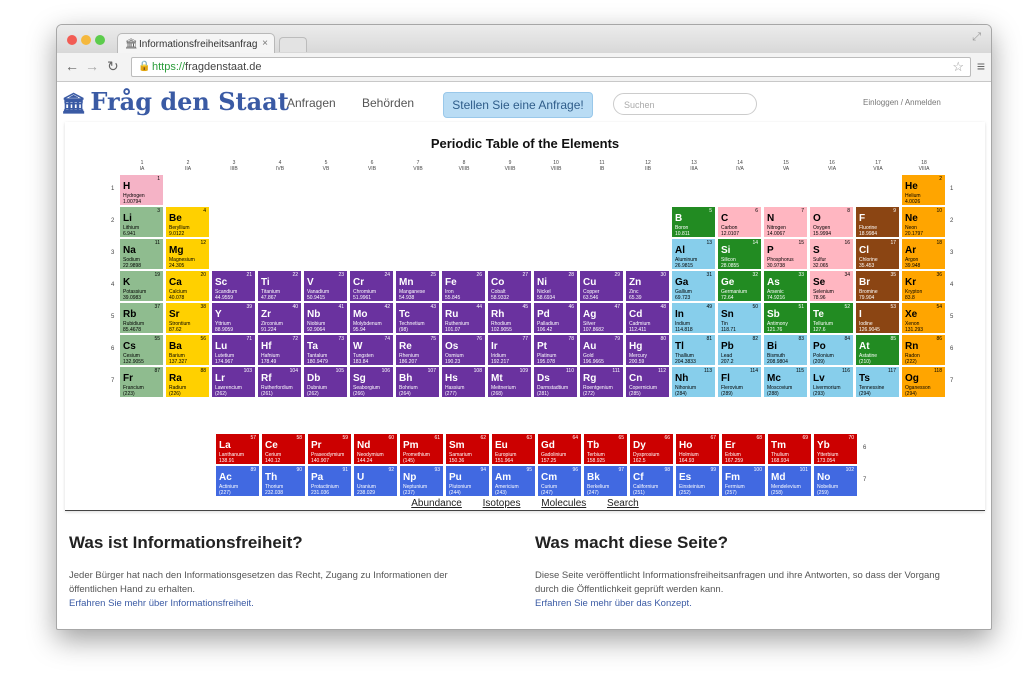  I want to click on element-ga: 31 Ga Gallium 69.723, so click(693, 286).